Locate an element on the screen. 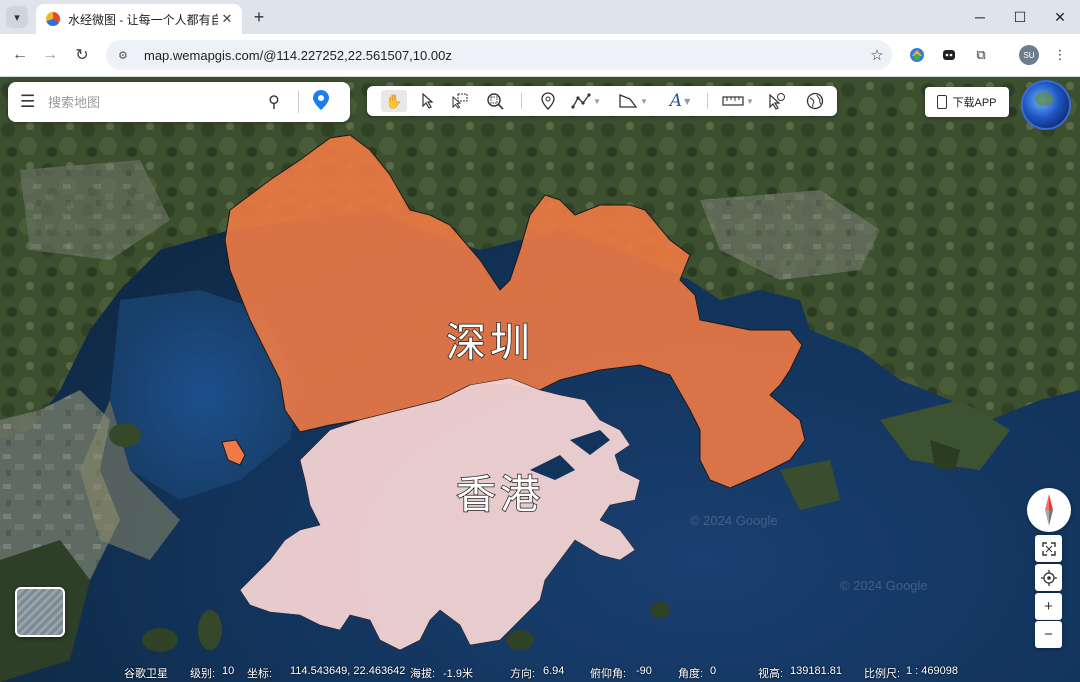 Image resolution: width=1080 pixels, height=682 pixels. browser-tab-bar: ▾ 水经微图 - 让每一个人都有自己 ✕ + ─ ☐ ✕ is located at coordinates (540, 17).